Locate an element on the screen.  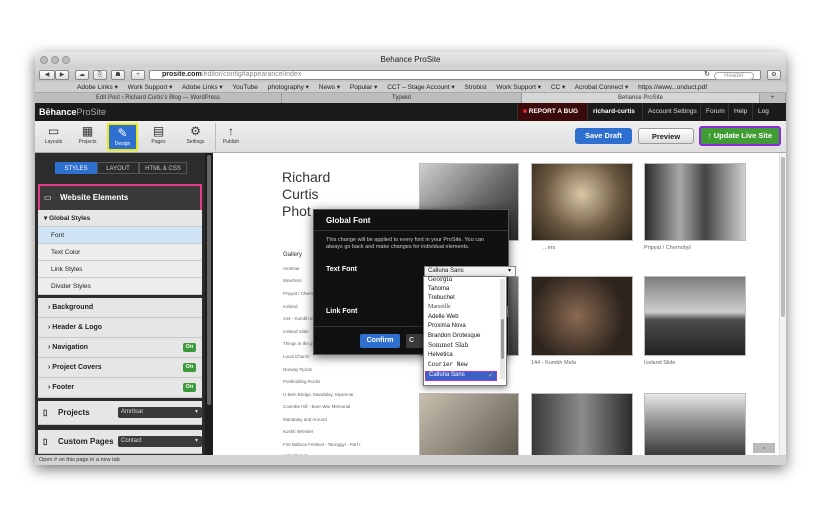
style-item-font: Font is located at coordinates (120, 235).